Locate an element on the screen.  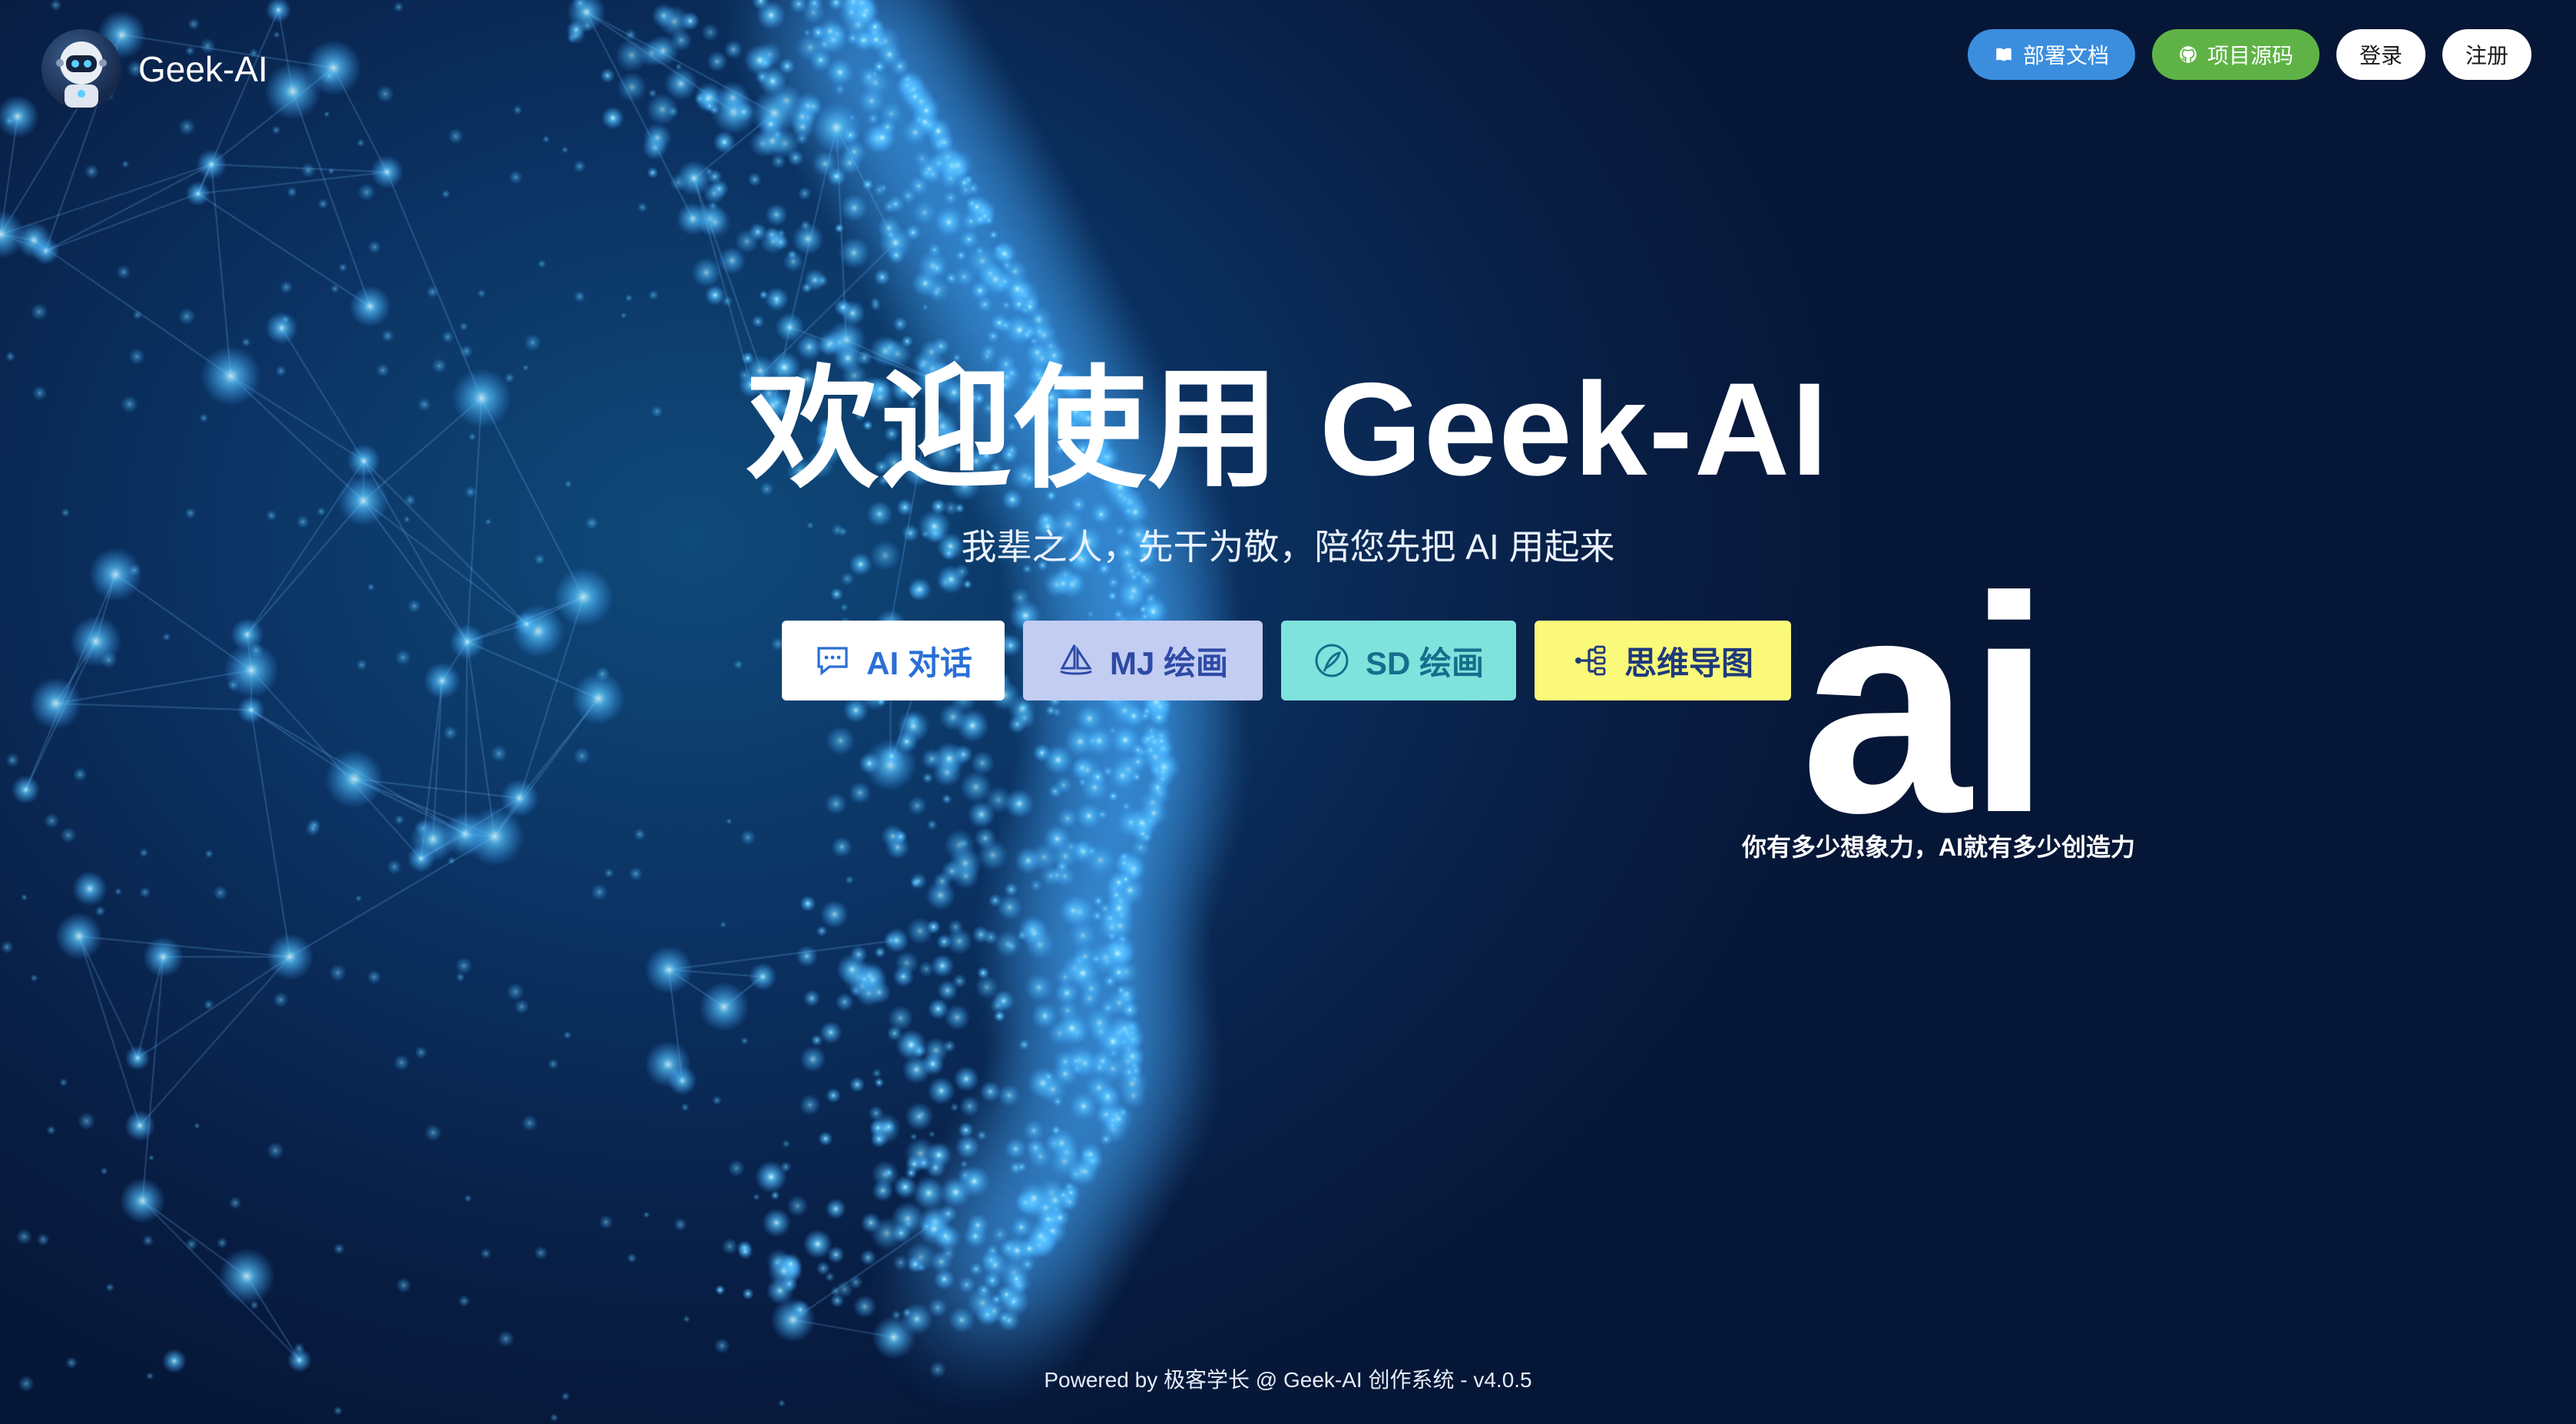
docs-button: 部署文档 is located at coordinates (2051, 54).